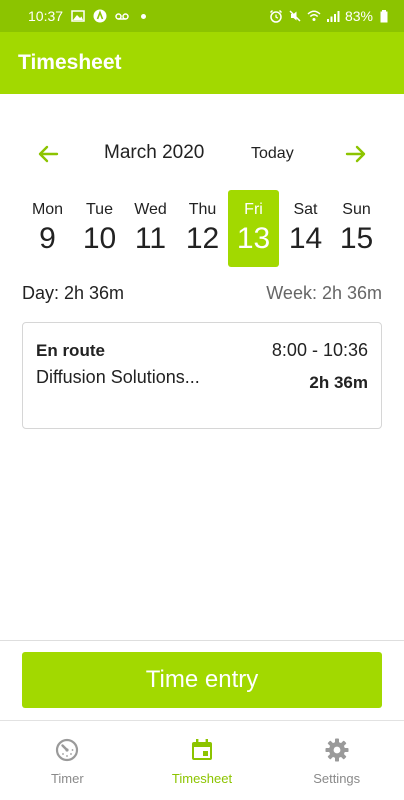 The image size is (404, 800). What do you see at coordinates (67, 778) in the screenshot?
I see `nav-label: Timer` at bounding box center [67, 778].